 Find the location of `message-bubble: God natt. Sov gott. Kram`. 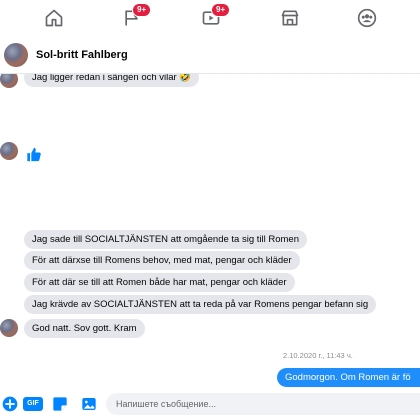

message-bubble: God natt. Sov gott. Kram is located at coordinates (84, 328).